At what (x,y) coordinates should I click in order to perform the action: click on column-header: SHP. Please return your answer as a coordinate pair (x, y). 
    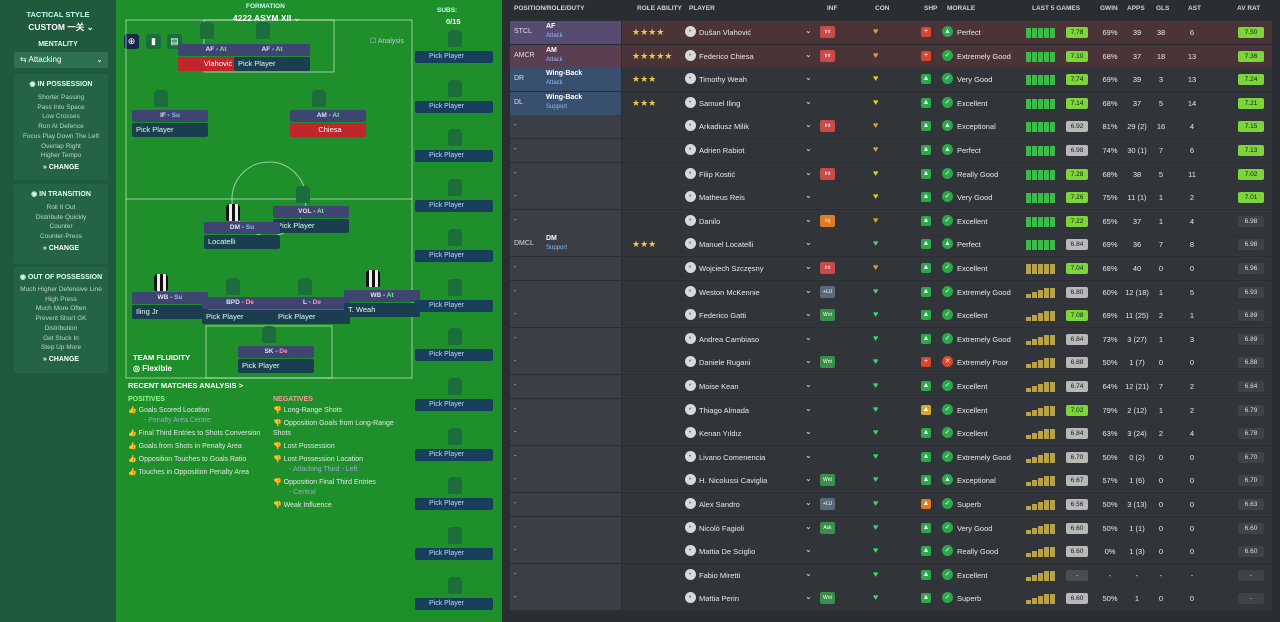
    Looking at the image, I should click on (930, 8).